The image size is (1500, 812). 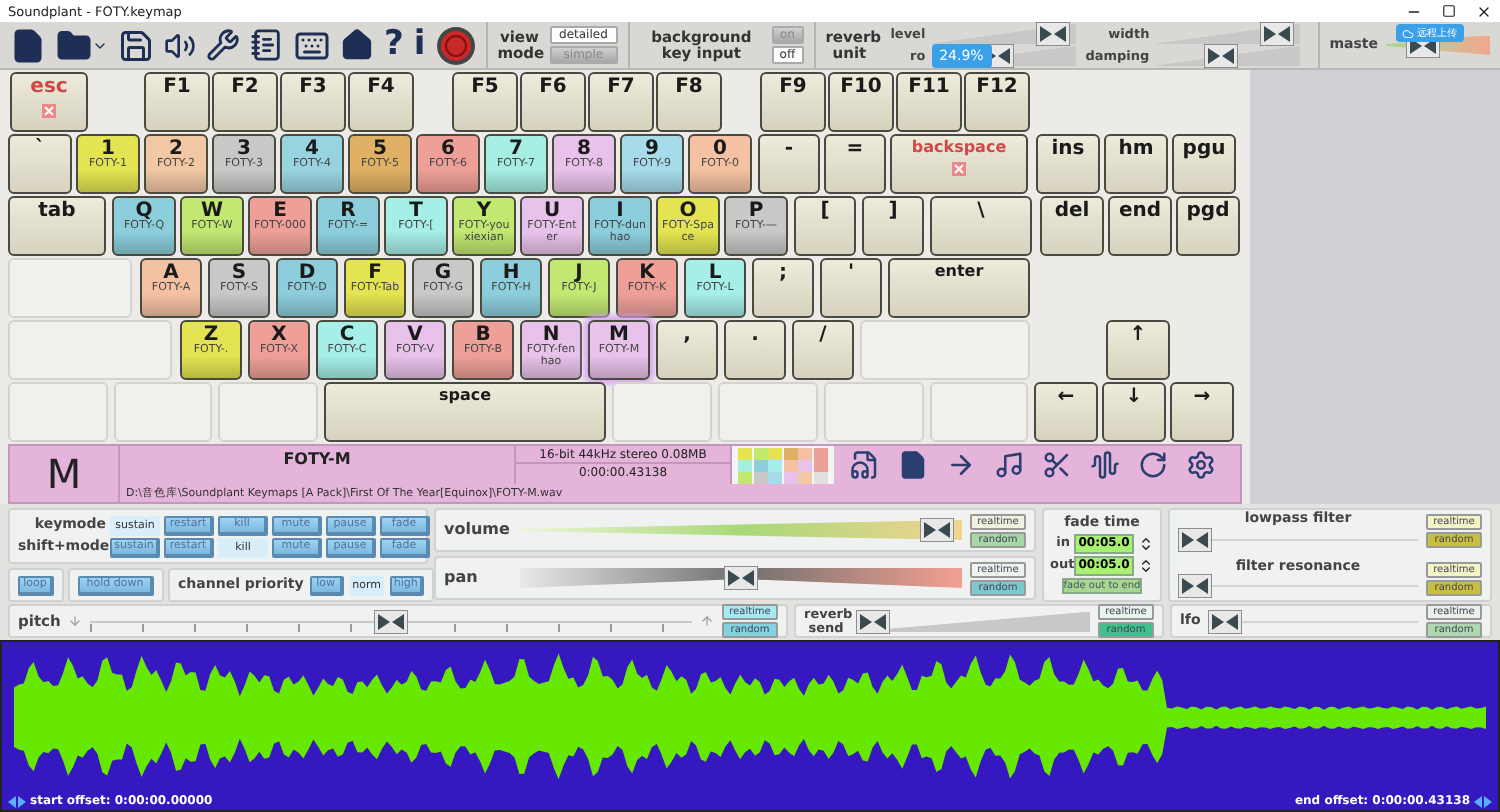 I want to click on key-letter: M, so click(x=64, y=474).